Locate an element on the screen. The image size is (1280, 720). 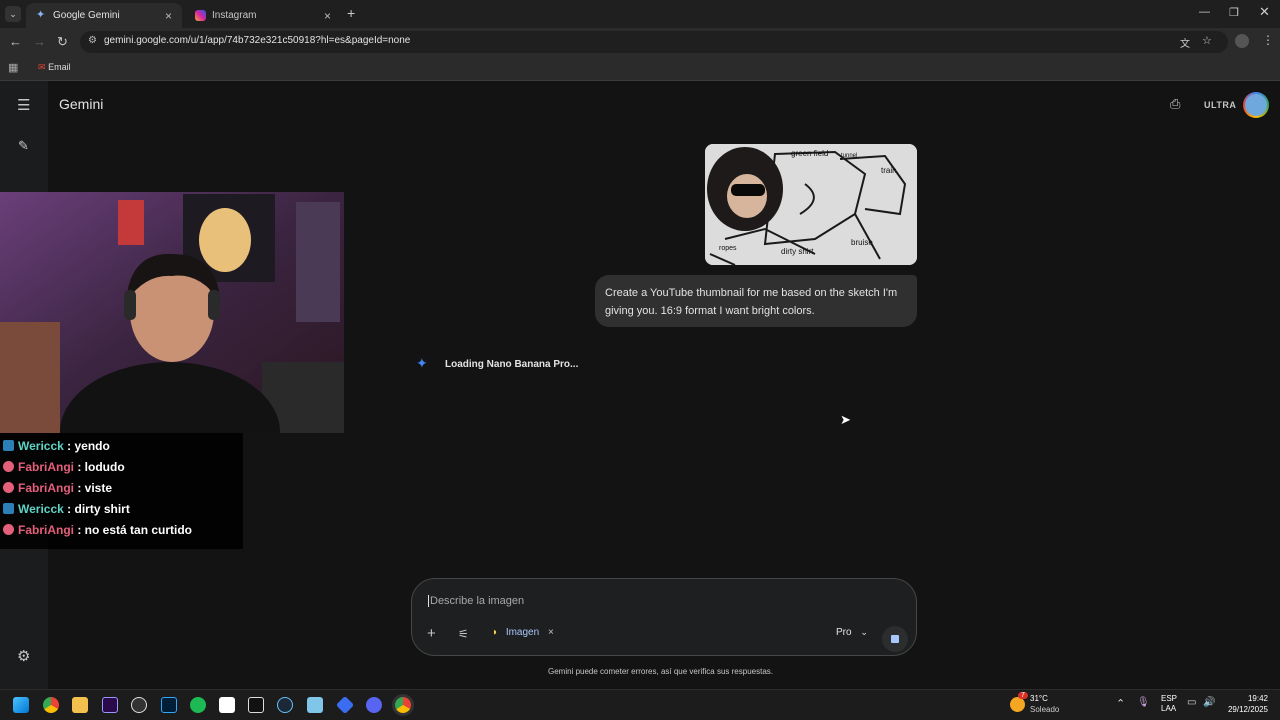
tab-search-button: ⌄ is located at coordinates (13, 14).